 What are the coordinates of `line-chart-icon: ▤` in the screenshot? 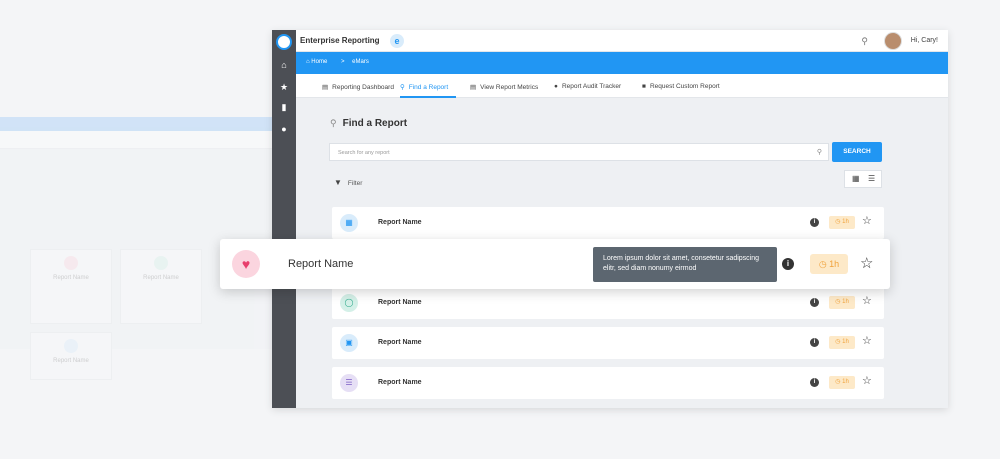 It's located at (473, 87).